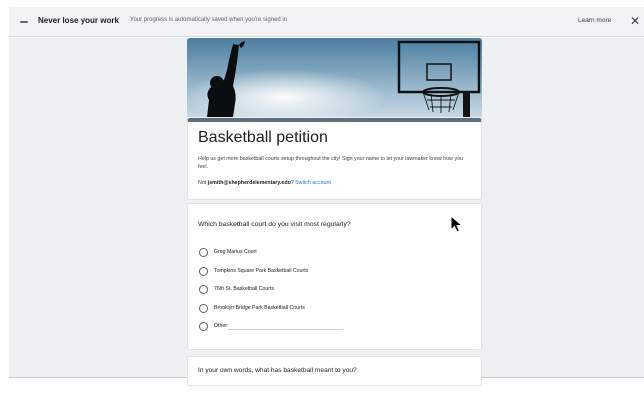  I want to click on form-title: Basketball petition, so click(263, 137).